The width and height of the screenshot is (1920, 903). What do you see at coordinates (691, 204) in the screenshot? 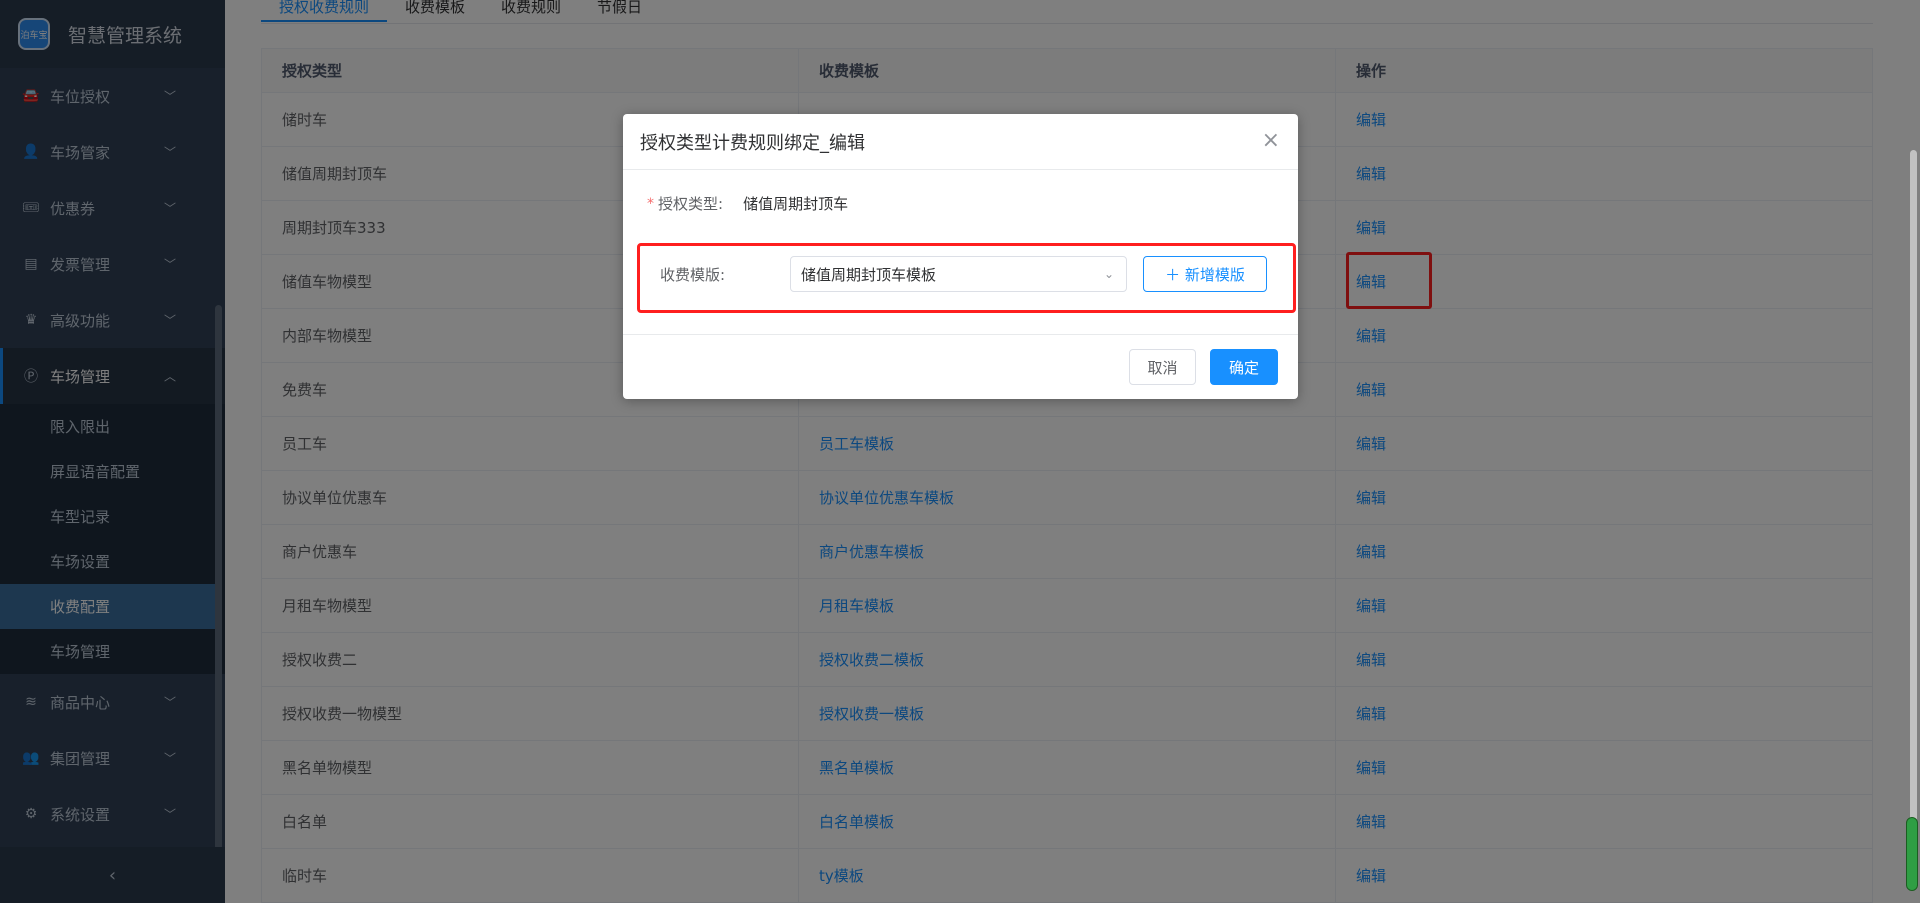
I see `auth-type-label: 授权类型:` at bounding box center [691, 204].